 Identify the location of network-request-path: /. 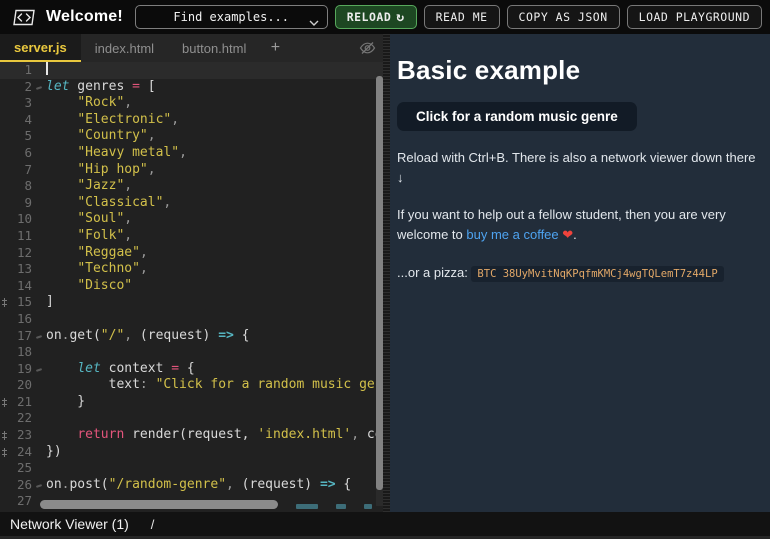
(153, 524).